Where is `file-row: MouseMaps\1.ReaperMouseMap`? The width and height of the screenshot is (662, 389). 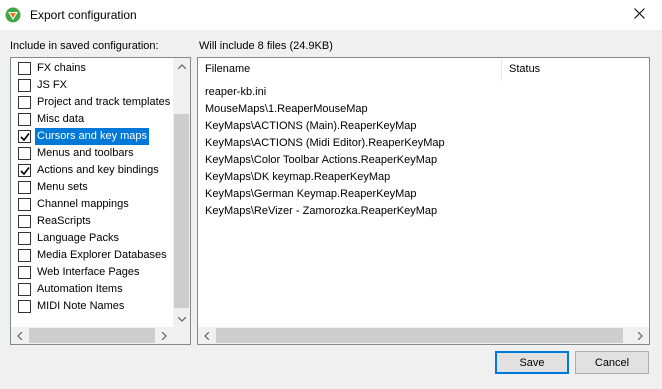
file-row: MouseMaps\1.ReaperMouseMap is located at coordinates (286, 109).